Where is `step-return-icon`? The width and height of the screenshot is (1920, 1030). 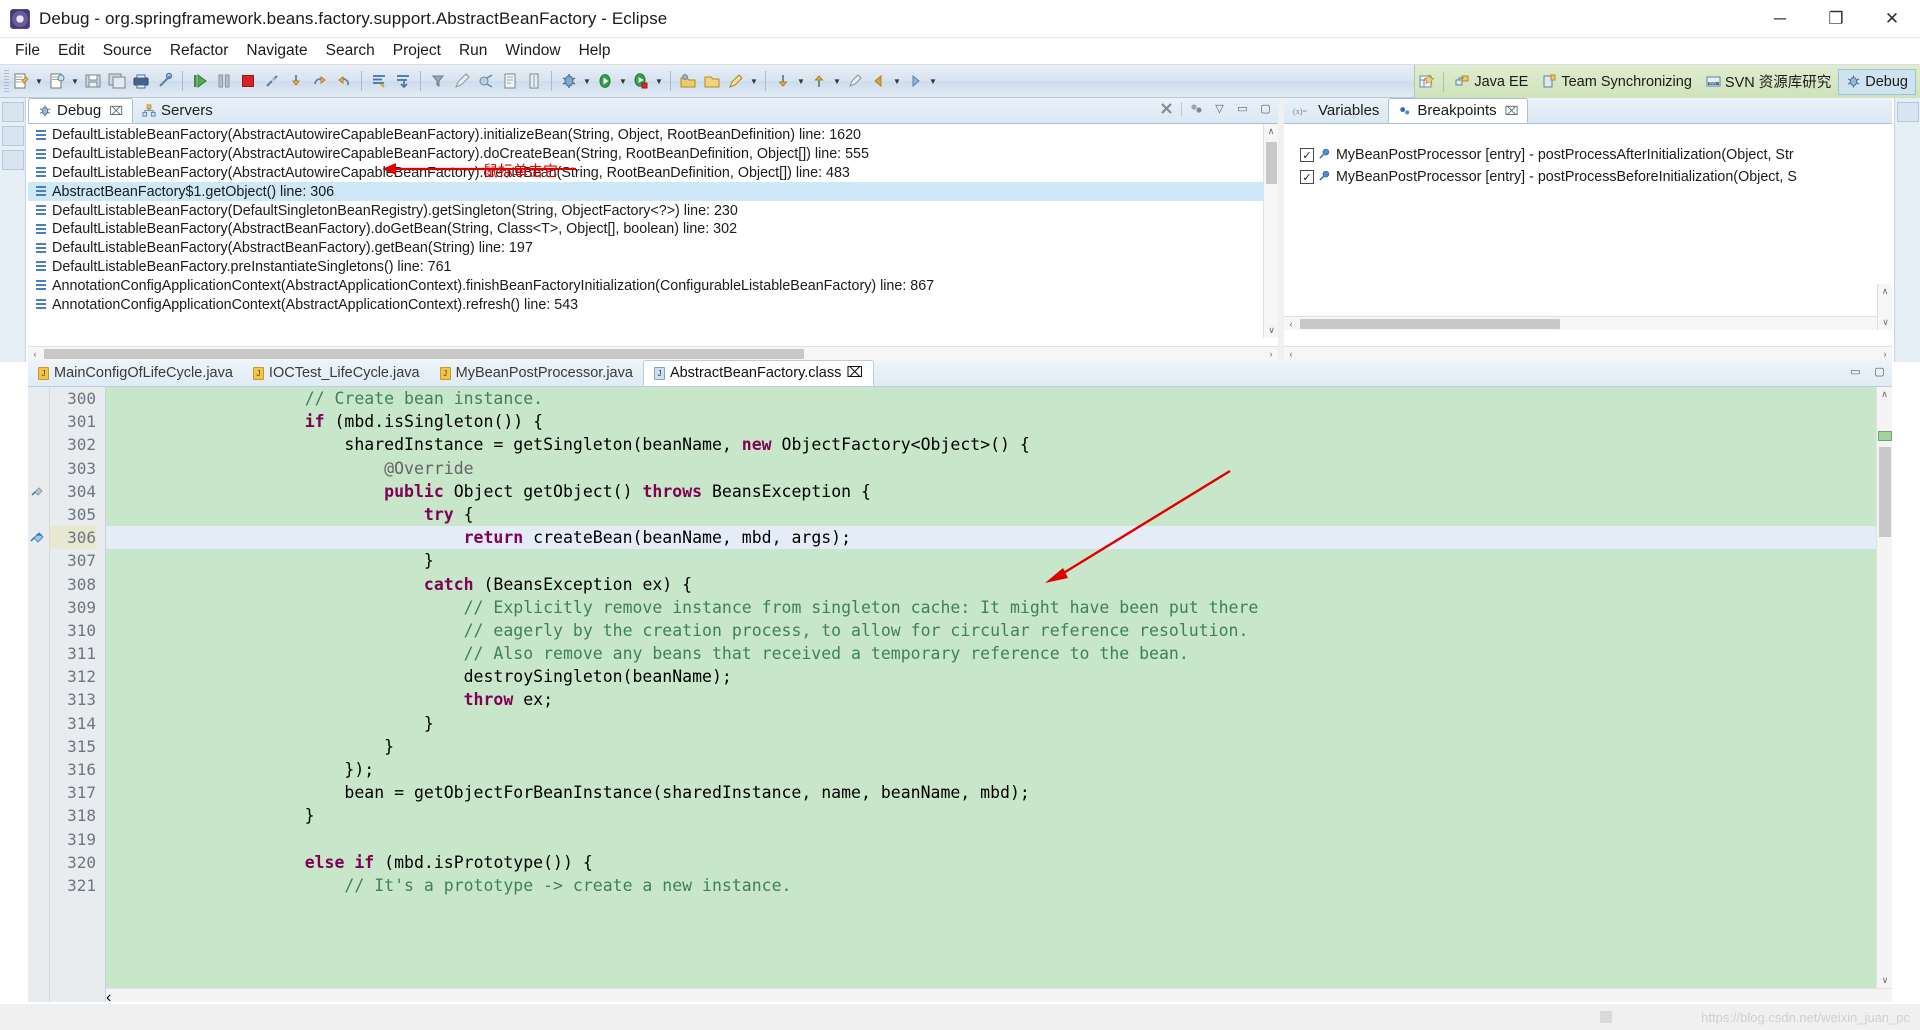 step-return-icon is located at coordinates (344, 81).